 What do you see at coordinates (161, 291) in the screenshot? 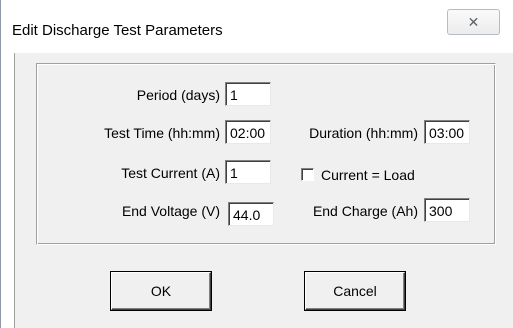
I see `ok-button: OK` at bounding box center [161, 291].